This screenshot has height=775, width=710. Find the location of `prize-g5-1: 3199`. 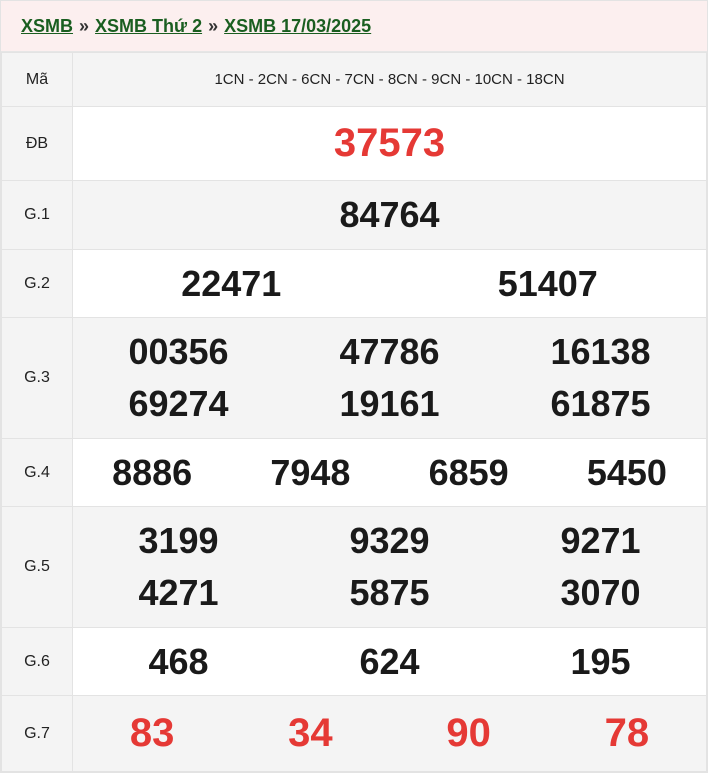

prize-g5-1: 3199 is located at coordinates (178, 540).